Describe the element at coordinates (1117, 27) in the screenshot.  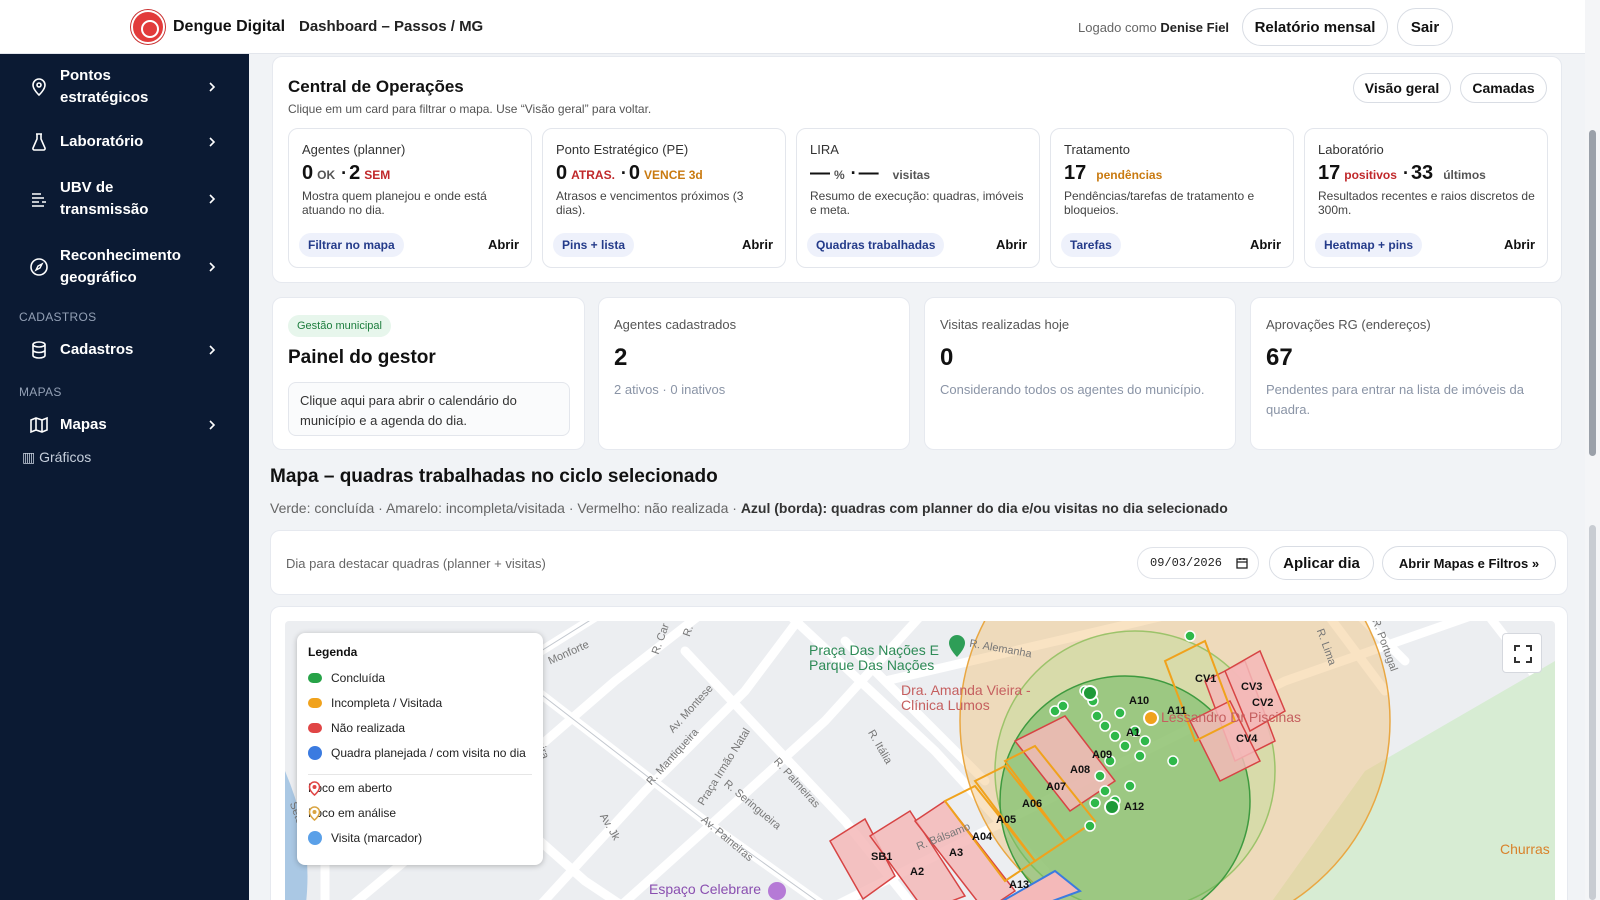
I see `logged-prefix: Logado como` at that location.